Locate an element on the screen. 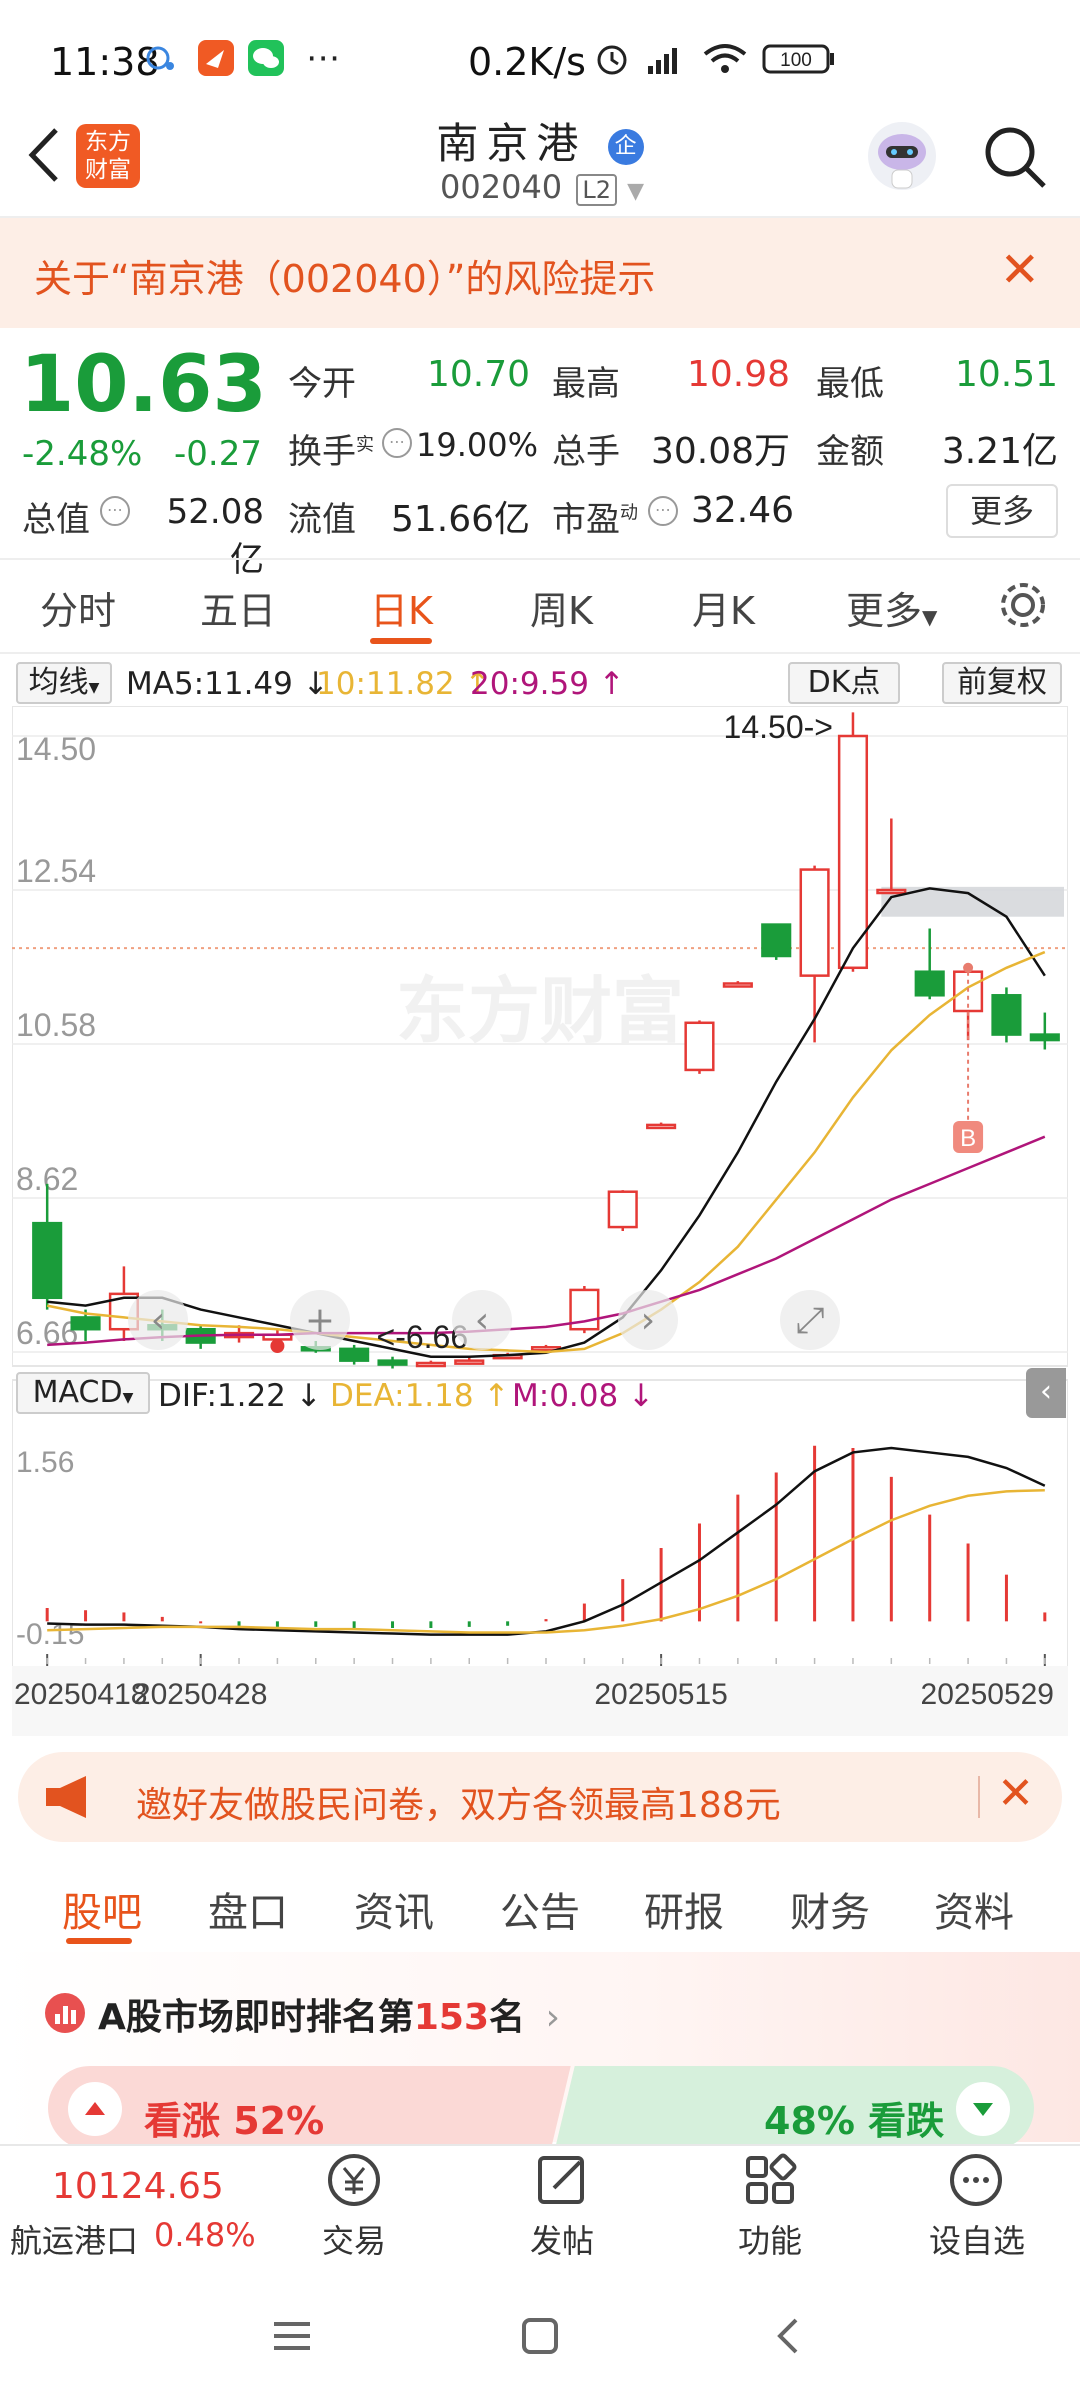  stock-name: 南京港 is located at coordinates (511, 143).